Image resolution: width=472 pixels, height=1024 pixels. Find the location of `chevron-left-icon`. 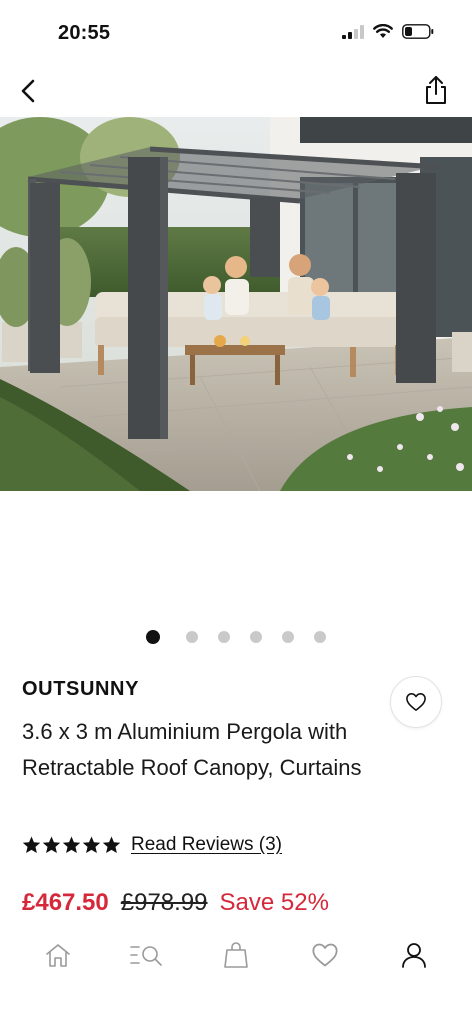

chevron-left-icon is located at coordinates (28, 91).